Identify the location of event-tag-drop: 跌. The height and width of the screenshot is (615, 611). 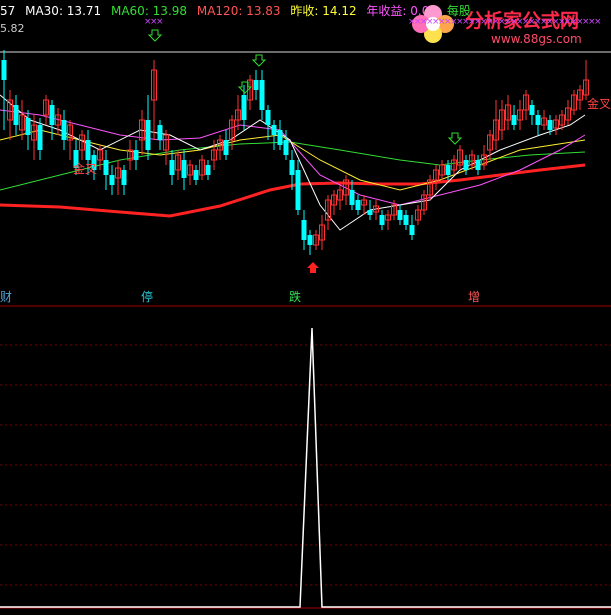
(295, 297).